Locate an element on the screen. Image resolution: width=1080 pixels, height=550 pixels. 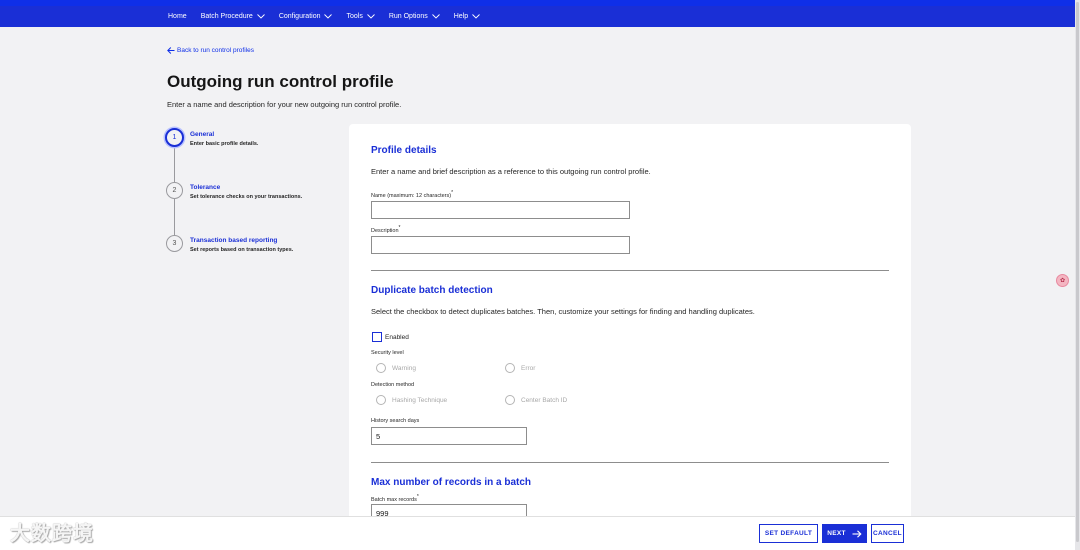
scrollbar-thumb is located at coordinates (1077, 272).